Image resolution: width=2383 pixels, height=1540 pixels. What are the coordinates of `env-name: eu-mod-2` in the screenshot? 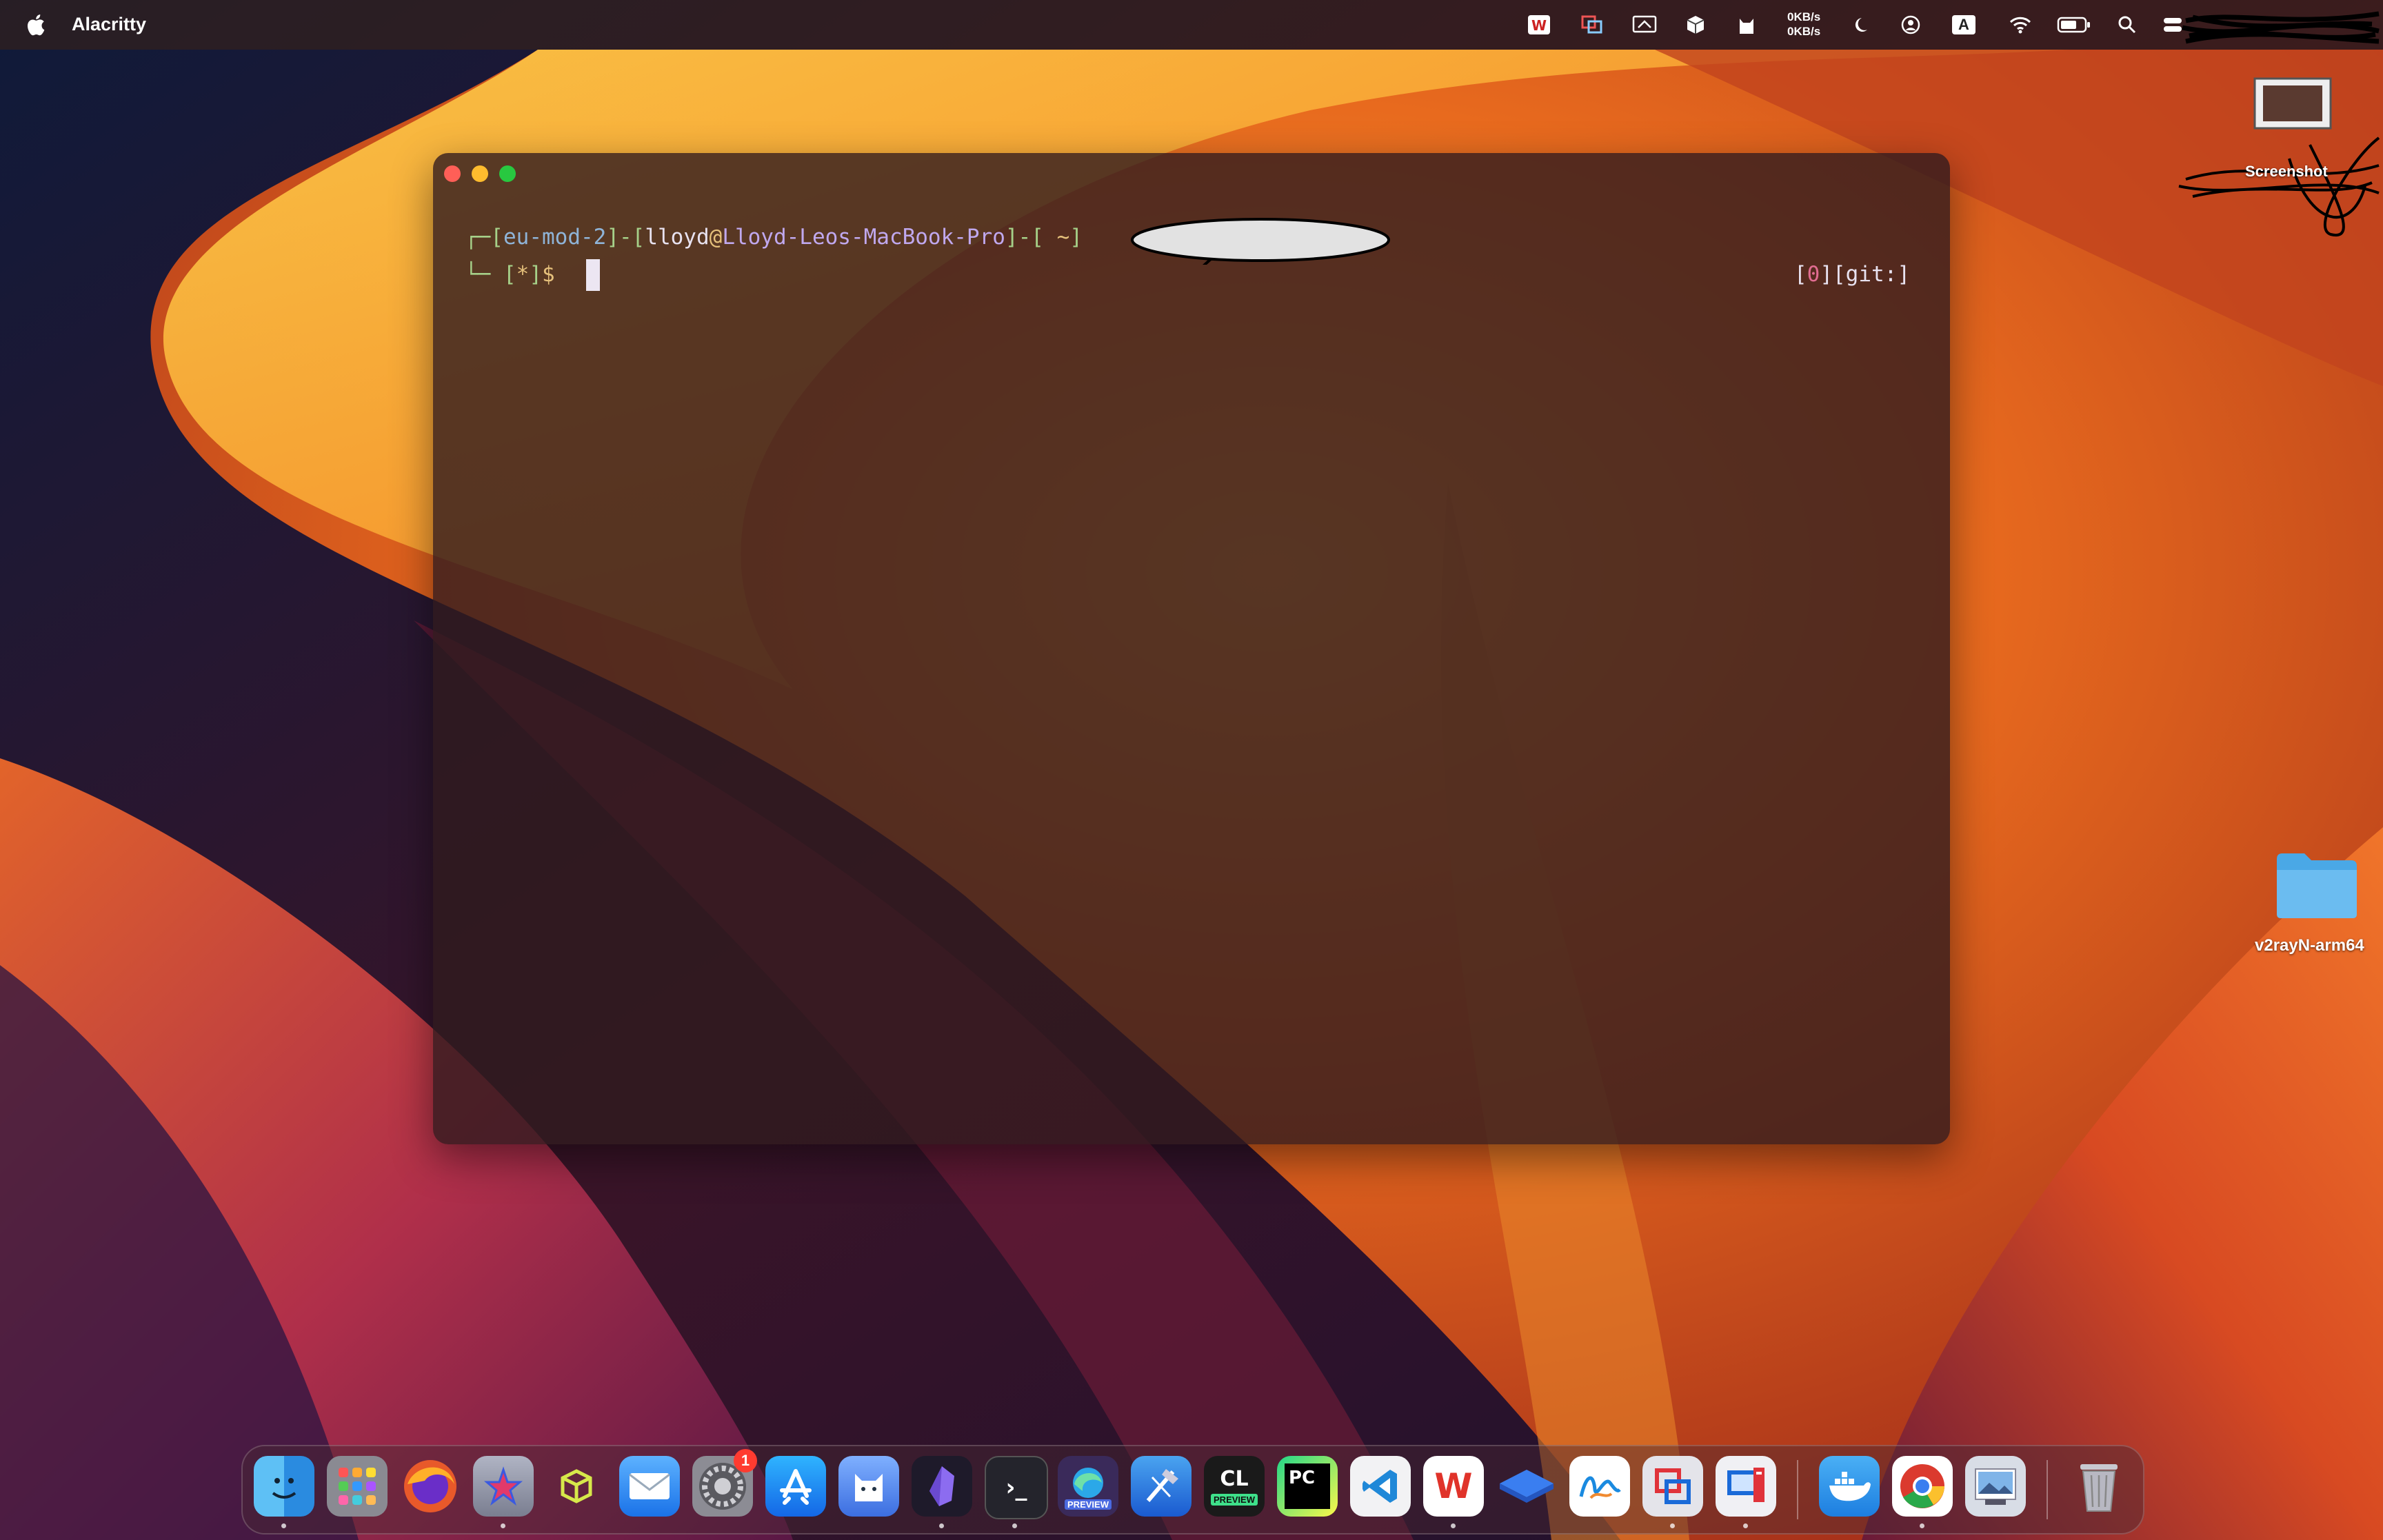 It's located at (555, 238).